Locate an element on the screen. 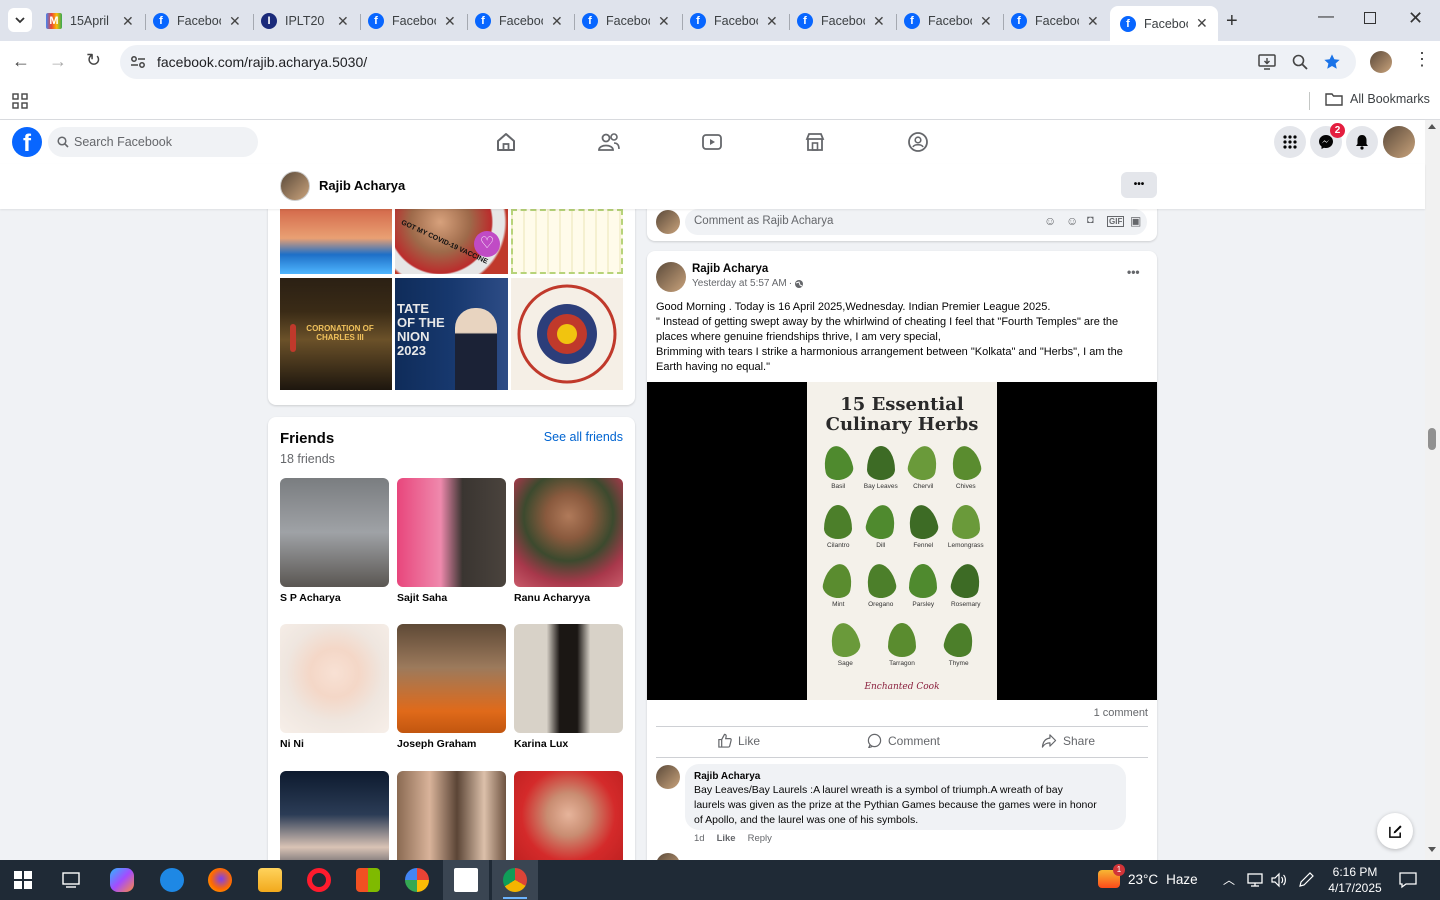  camera-icon: ◘ is located at coordinates (1090, 220).